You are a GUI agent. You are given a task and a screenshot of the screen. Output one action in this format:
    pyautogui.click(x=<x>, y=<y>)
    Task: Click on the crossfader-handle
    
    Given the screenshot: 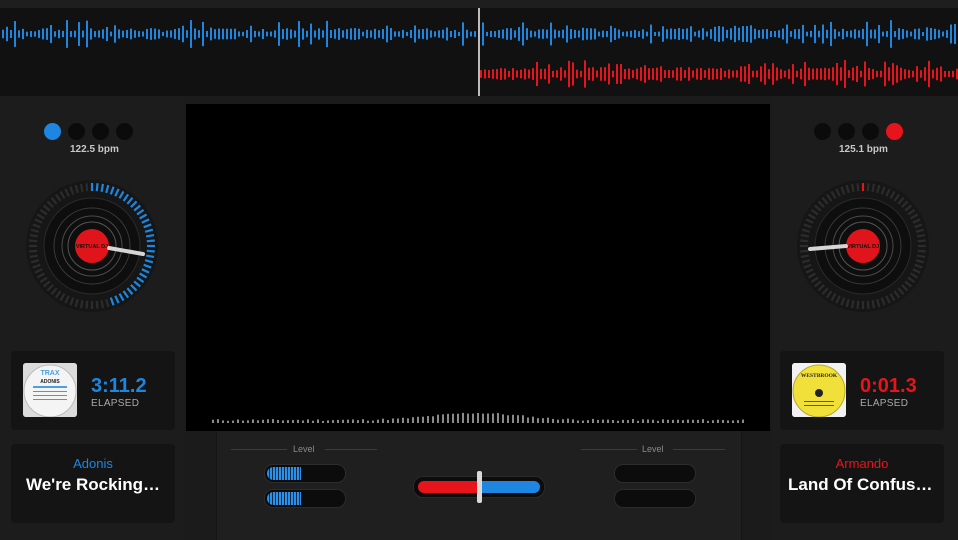 What is the action you would take?
    pyautogui.click(x=479, y=487)
    